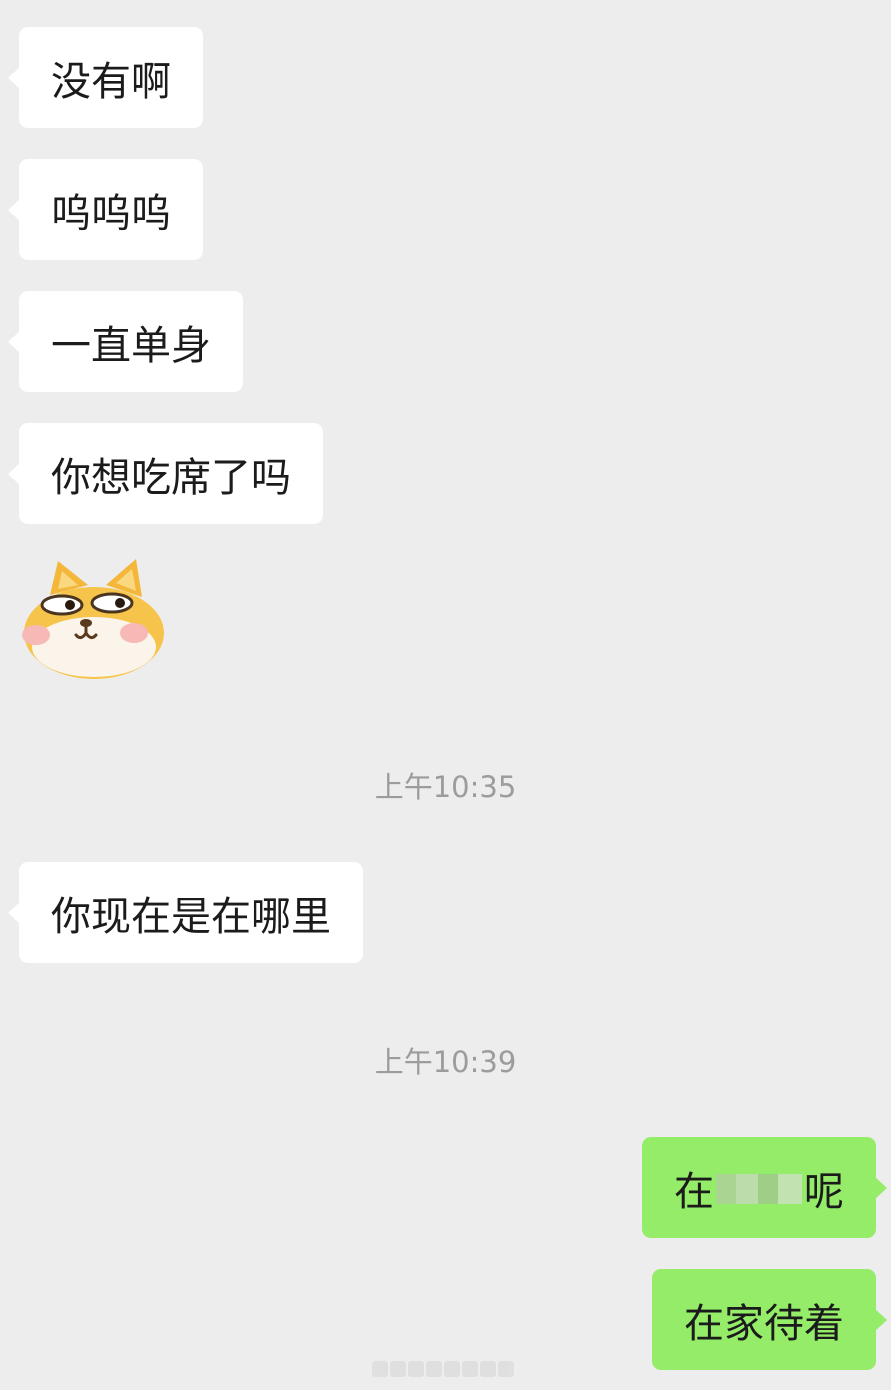 Image resolution: width=891 pixels, height=1390 pixels. I want to click on blurred-watermark, so click(446, 1371).